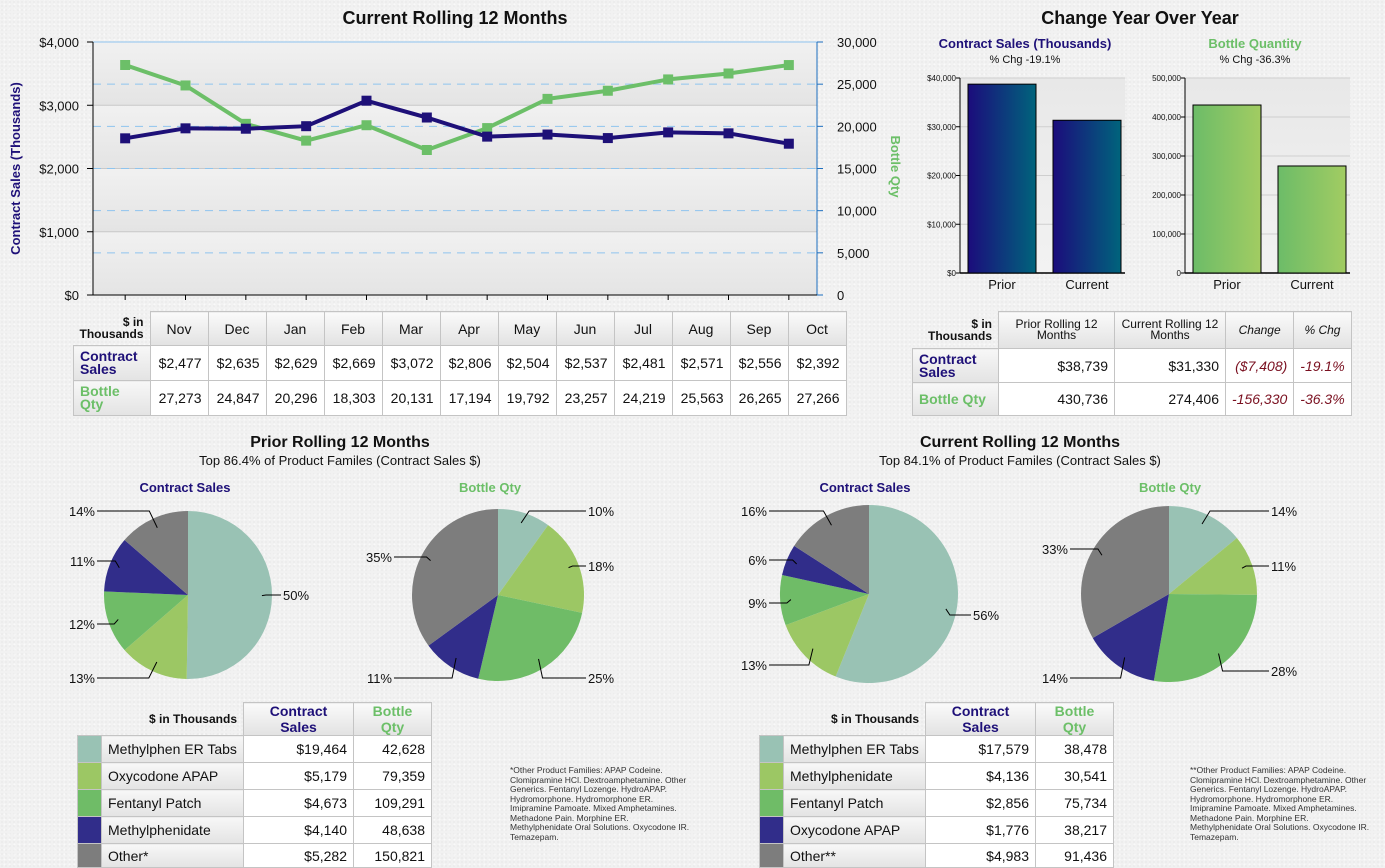  I want to click on current-qty-pie-chart: 14% 11% 28% 14% 33%, so click(1169, 595).